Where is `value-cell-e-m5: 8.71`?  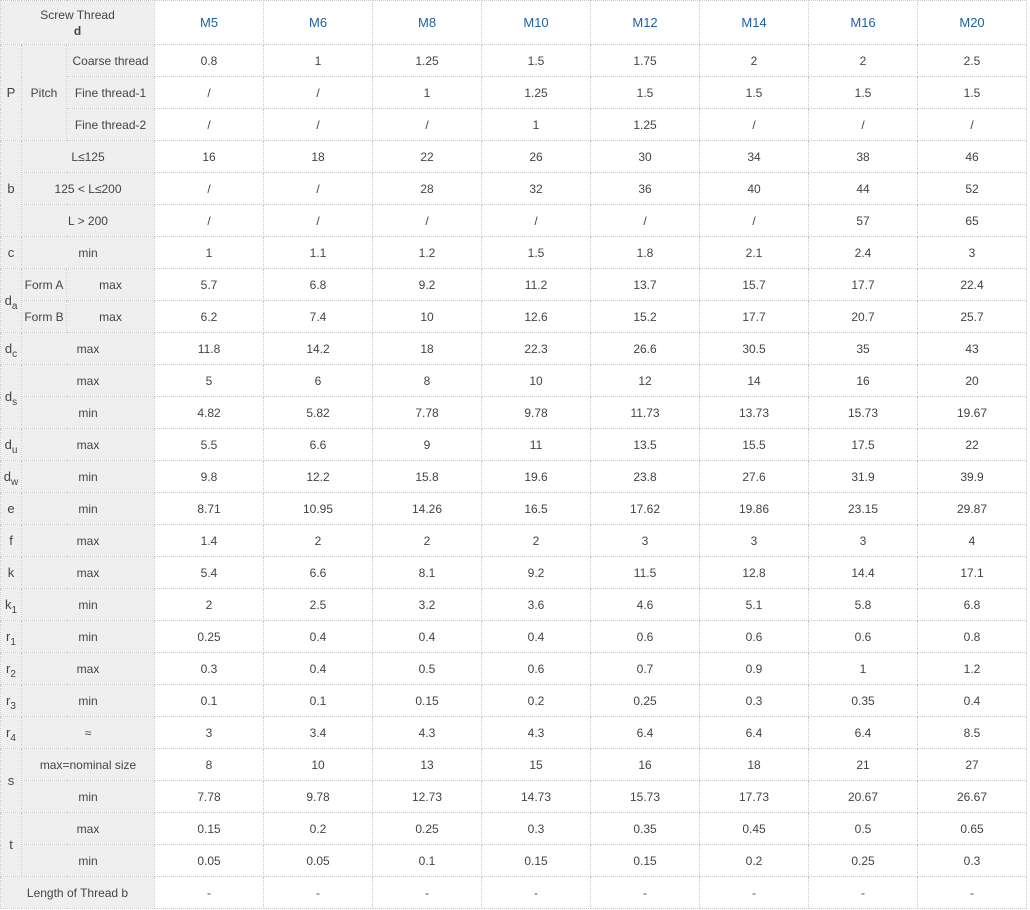
value-cell-e-m5: 8.71 is located at coordinates (209, 508).